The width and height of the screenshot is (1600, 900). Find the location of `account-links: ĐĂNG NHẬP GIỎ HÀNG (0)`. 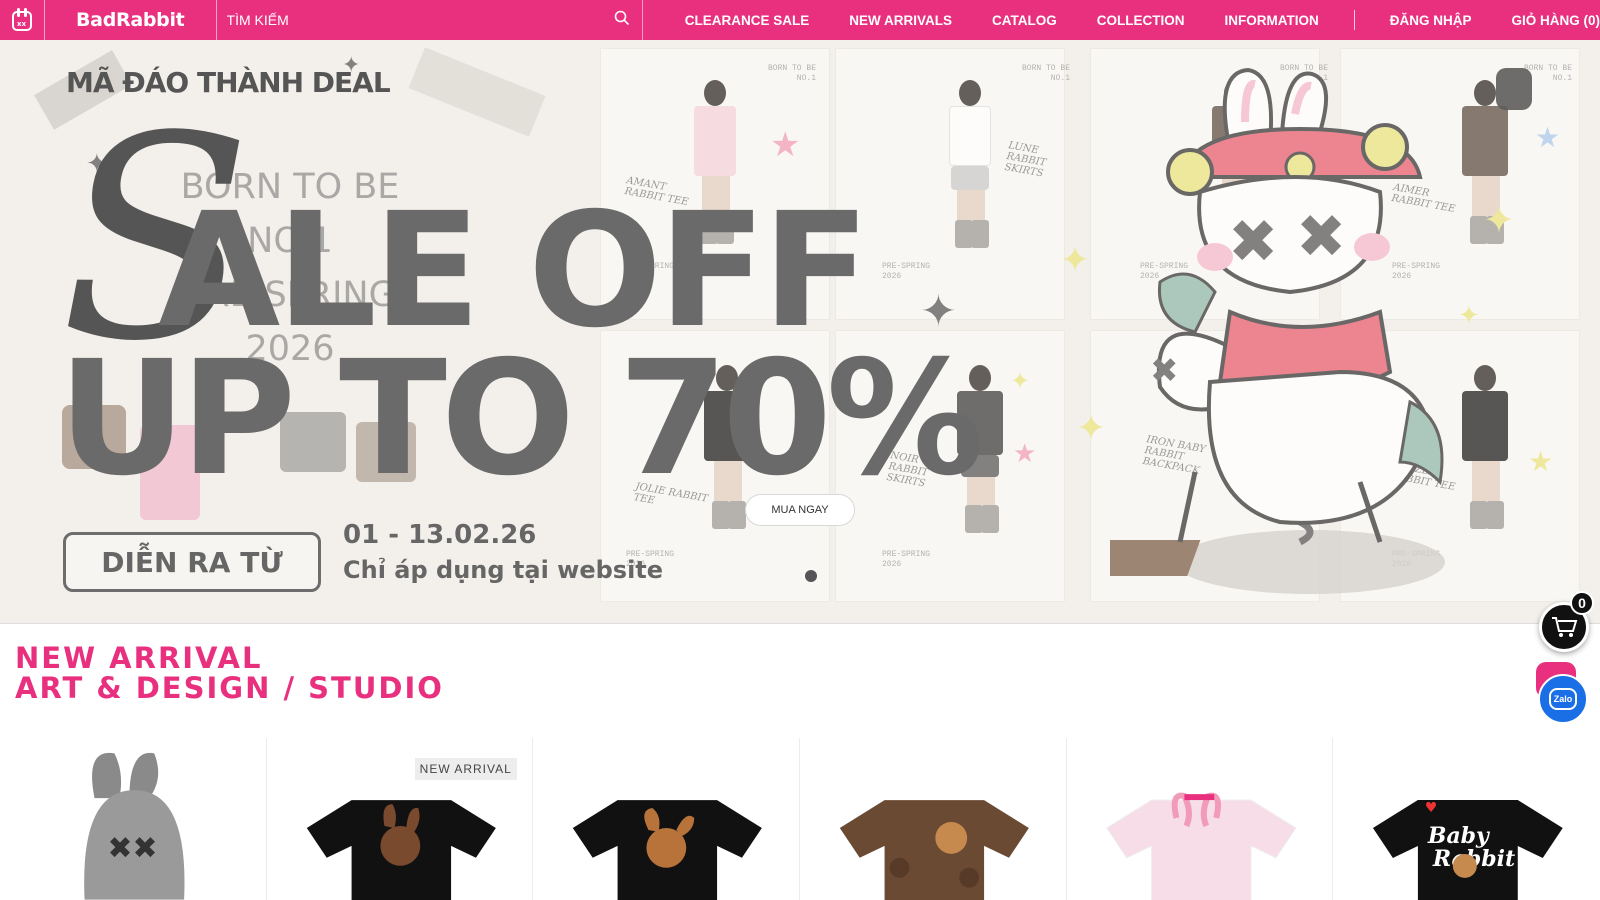

account-links: ĐĂNG NHẬP GIỎ HÀNG (0) is located at coordinates (1495, 20).